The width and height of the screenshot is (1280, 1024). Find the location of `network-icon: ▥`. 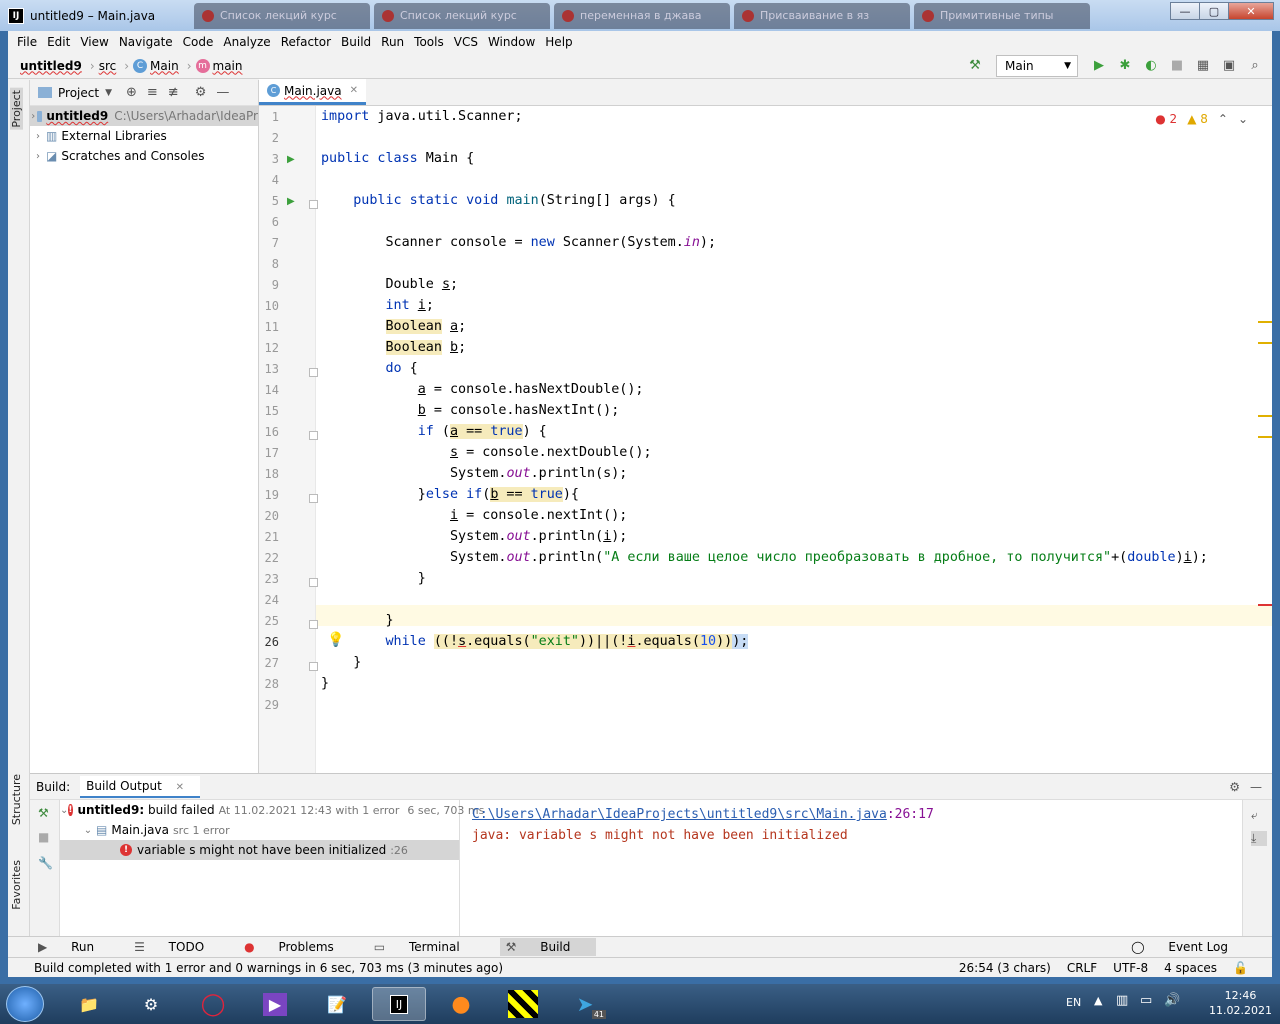

network-icon: ▥ is located at coordinates (1122, 1000).